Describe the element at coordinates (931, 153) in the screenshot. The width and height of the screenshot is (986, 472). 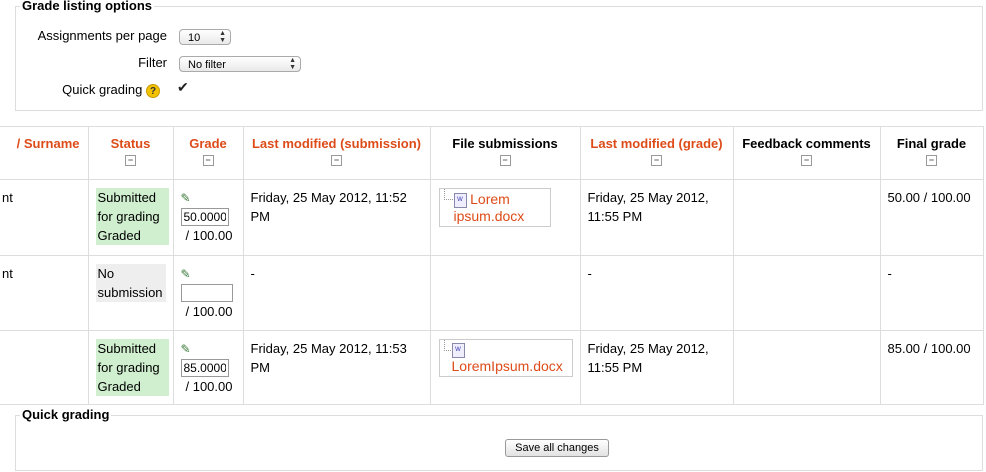
I see `header-final-grade: Final grade −` at that location.